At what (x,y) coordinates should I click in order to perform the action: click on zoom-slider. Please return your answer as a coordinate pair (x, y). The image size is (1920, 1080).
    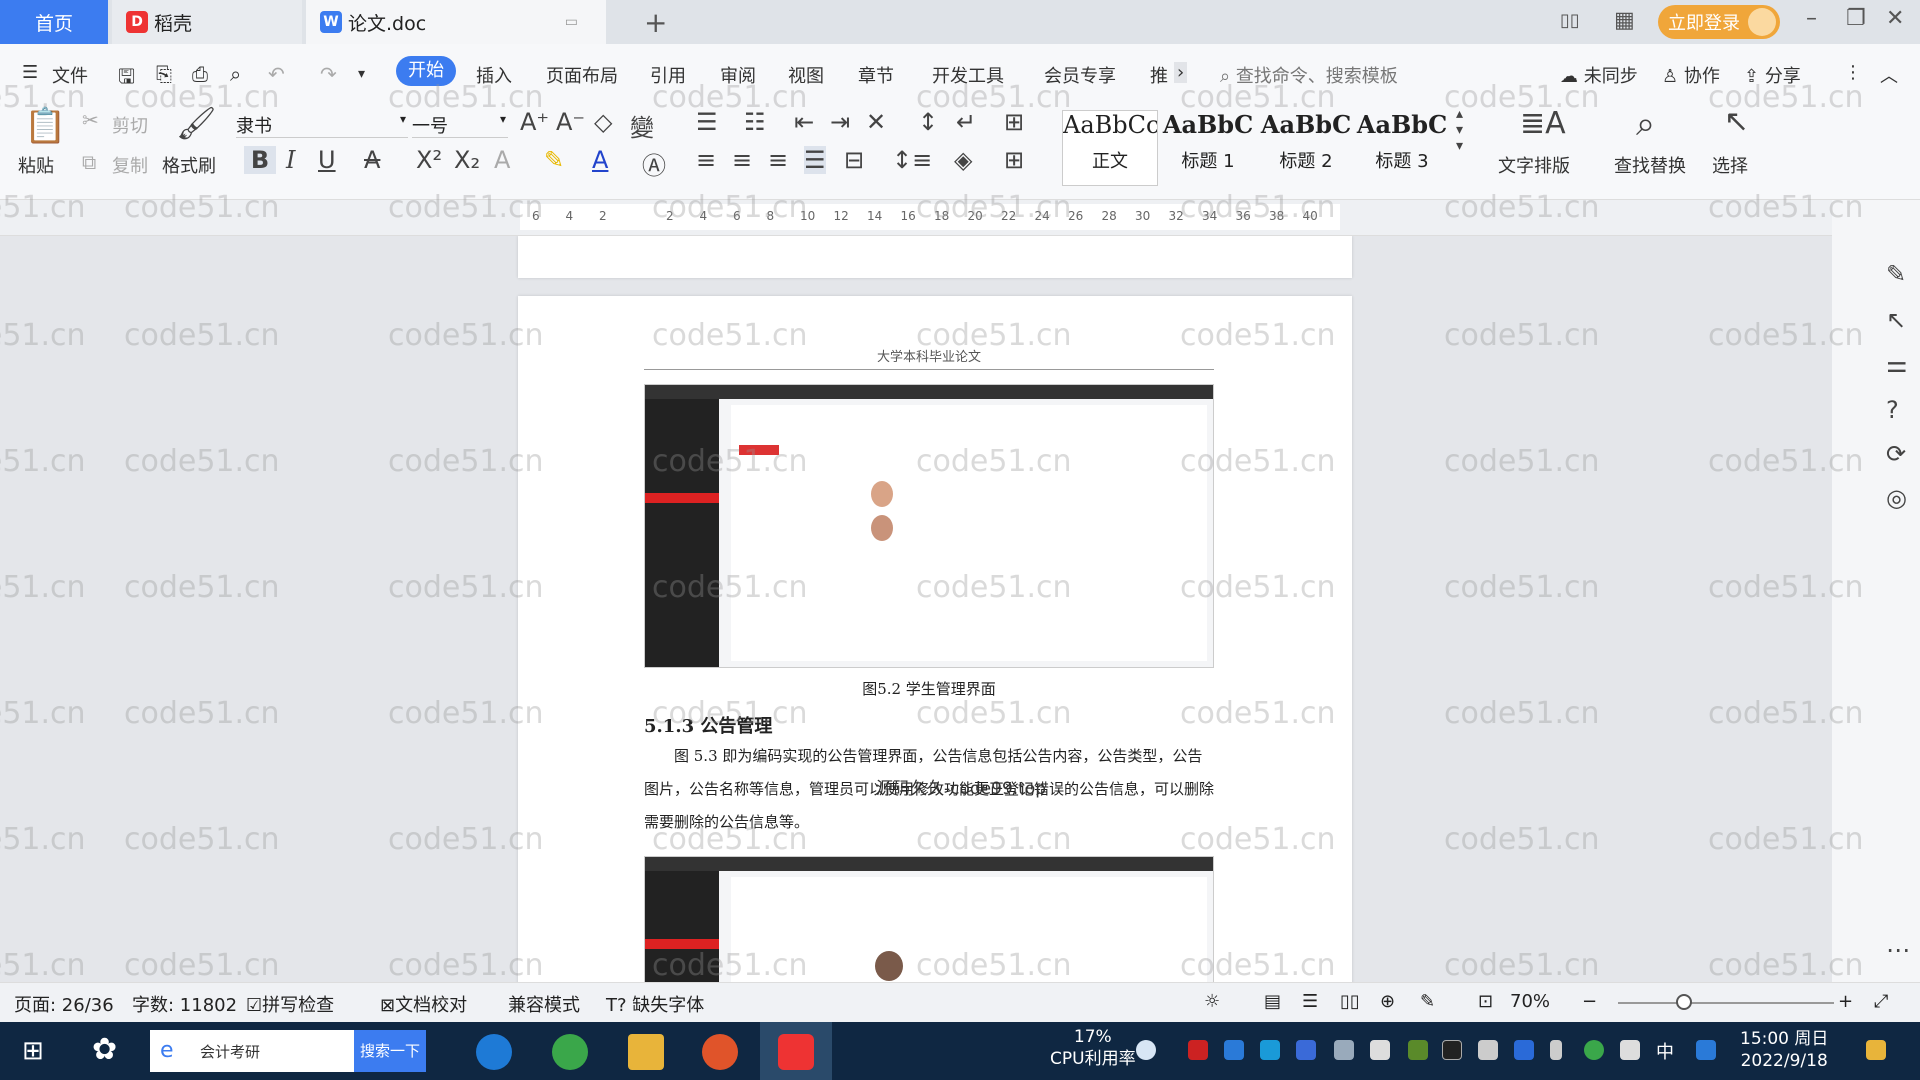
    Looking at the image, I should click on (1726, 1003).